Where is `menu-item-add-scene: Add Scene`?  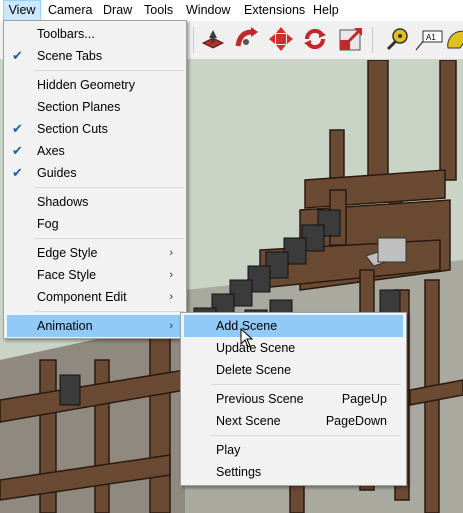 menu-item-add-scene: Add Scene is located at coordinates (293, 326).